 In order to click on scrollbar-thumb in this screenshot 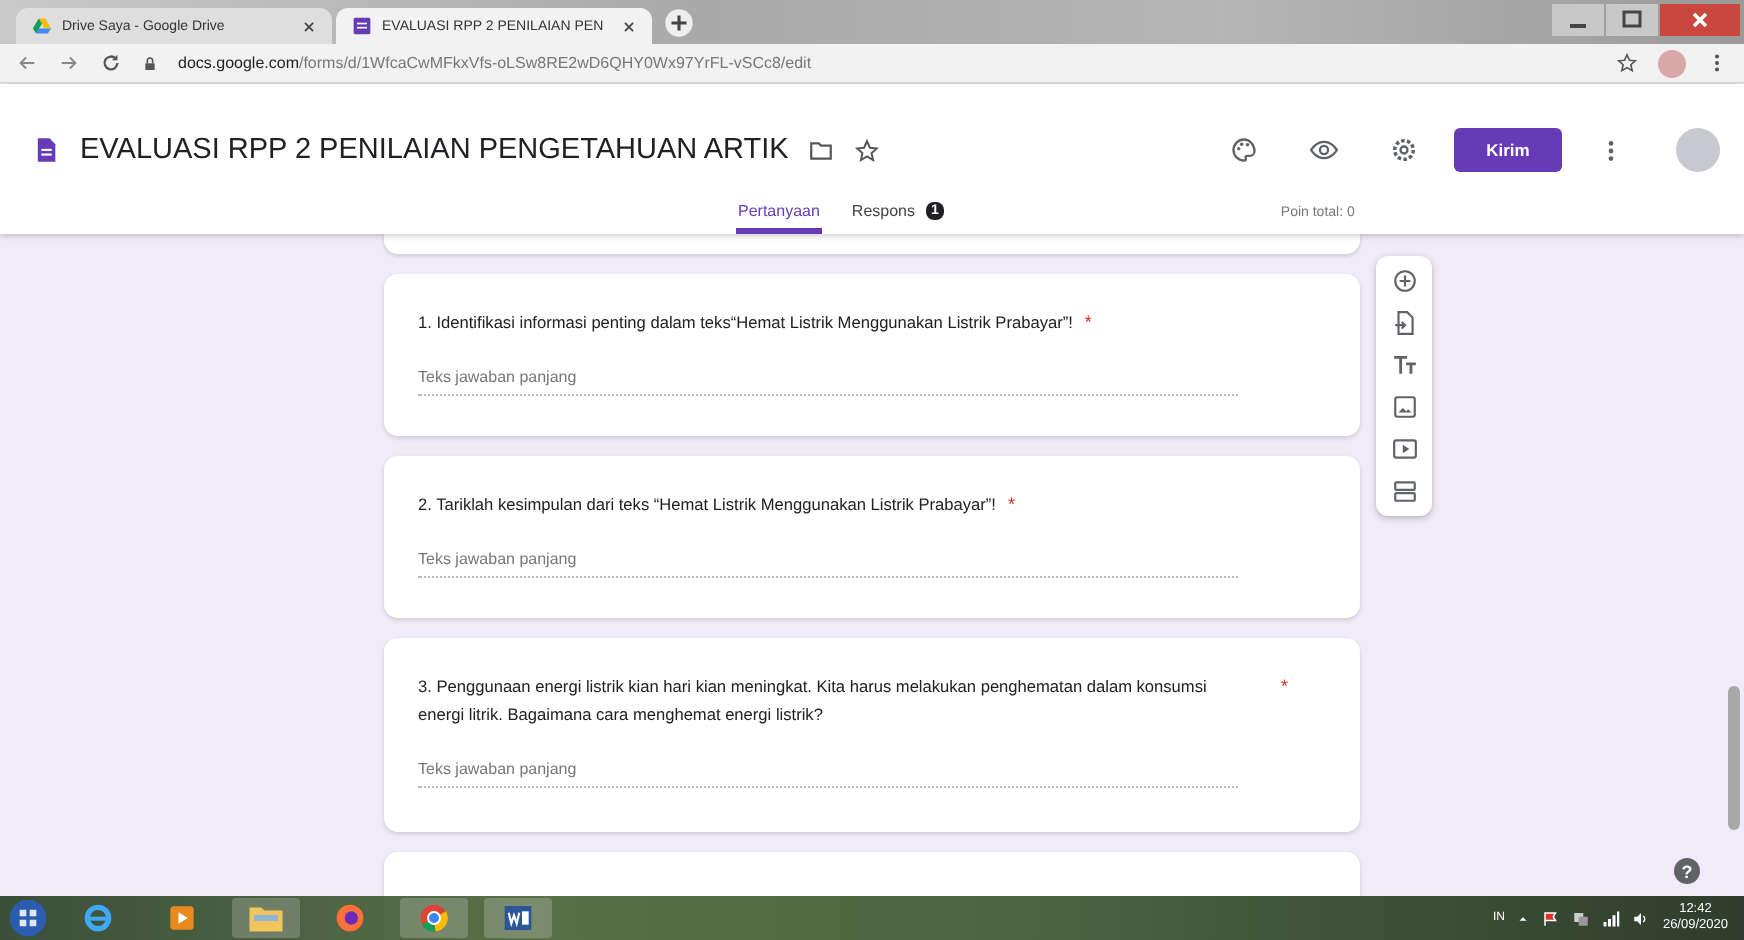, I will do `click(1734, 758)`.